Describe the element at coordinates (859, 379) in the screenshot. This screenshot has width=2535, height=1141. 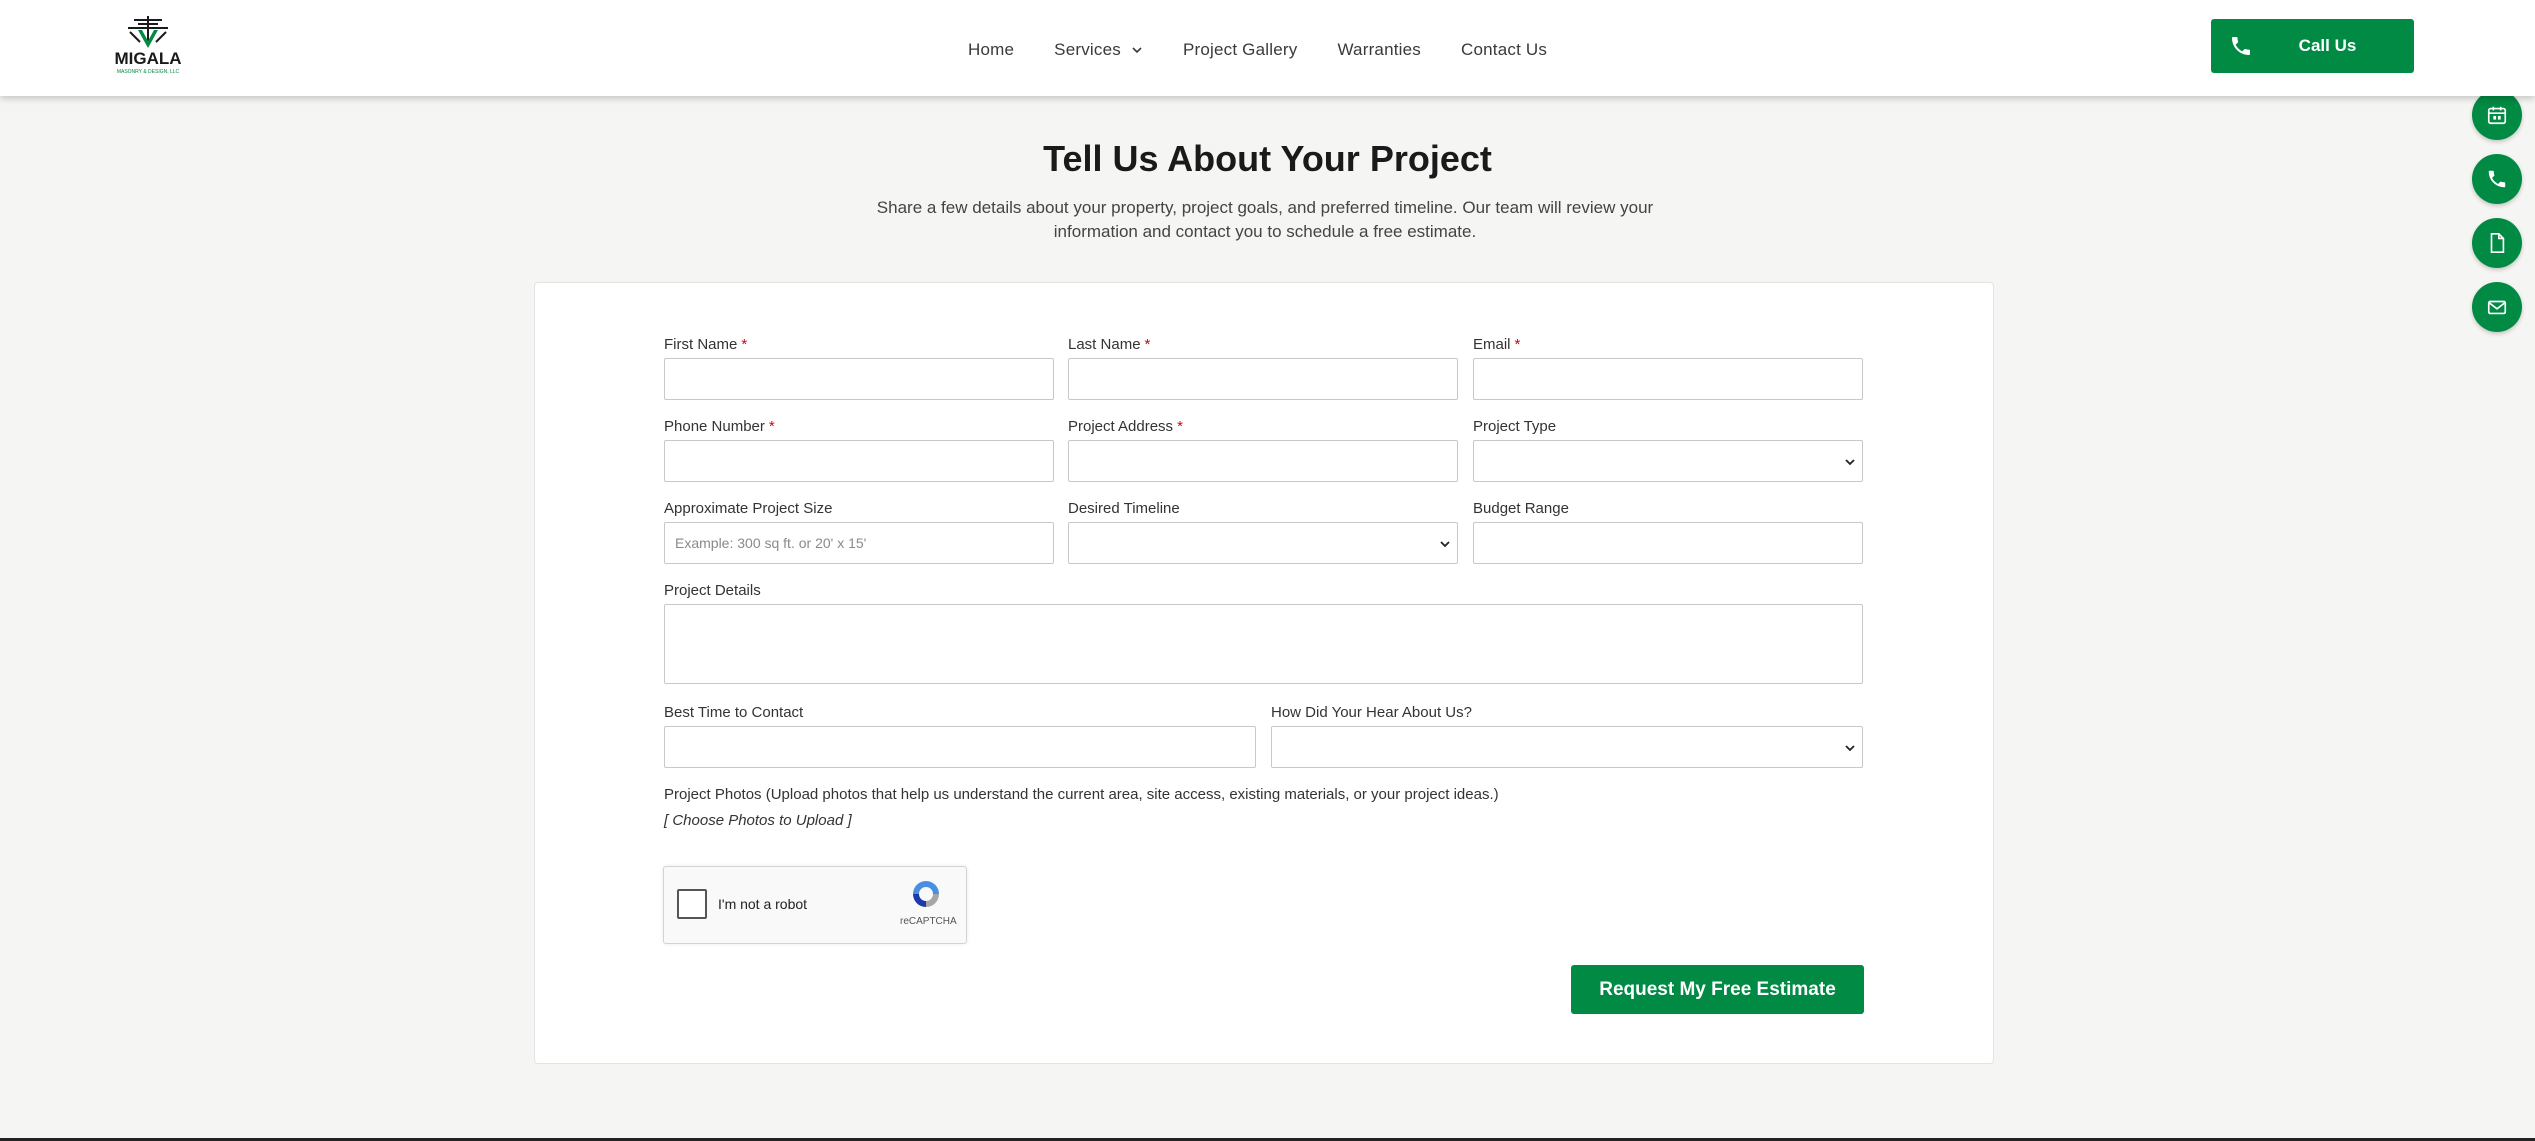
I see `first-name-input` at that location.